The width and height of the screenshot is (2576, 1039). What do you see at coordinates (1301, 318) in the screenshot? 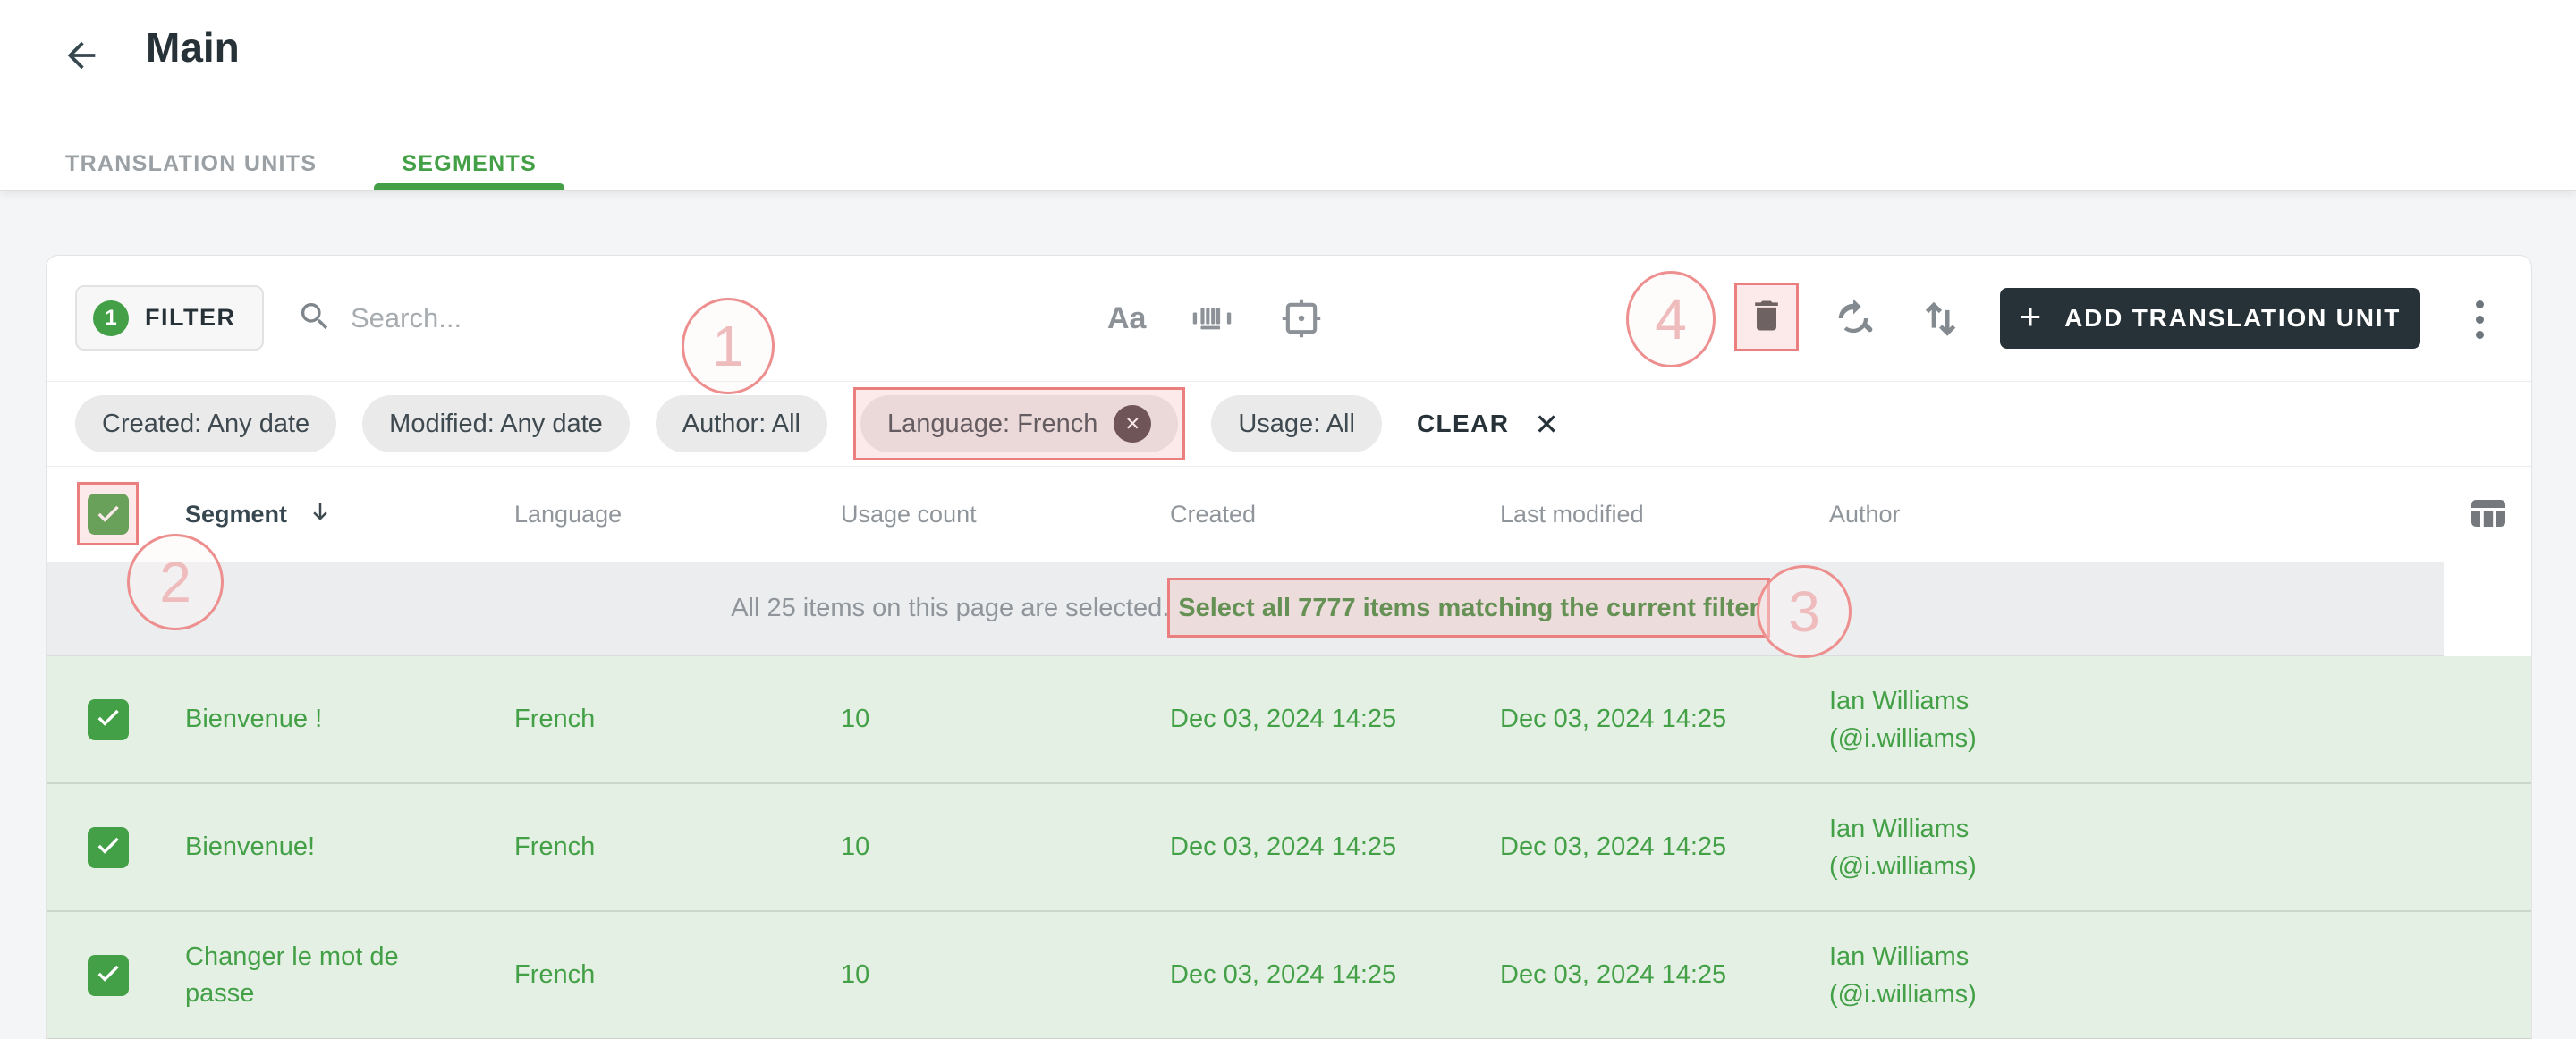
I see `crosshair-selection-icon` at bounding box center [1301, 318].